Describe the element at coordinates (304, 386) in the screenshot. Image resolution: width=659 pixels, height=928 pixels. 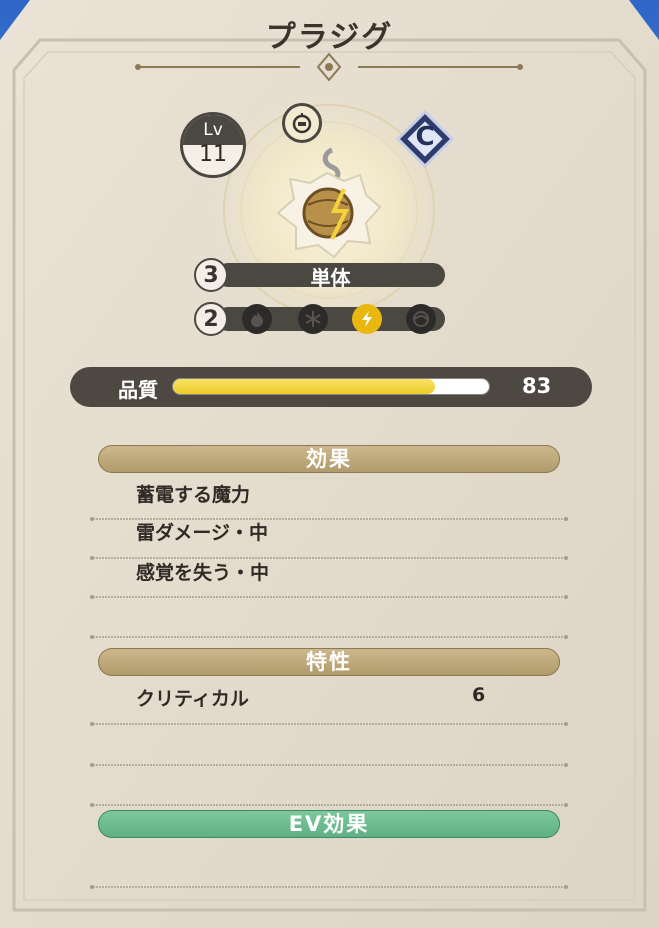
I see `quality-fill` at that location.